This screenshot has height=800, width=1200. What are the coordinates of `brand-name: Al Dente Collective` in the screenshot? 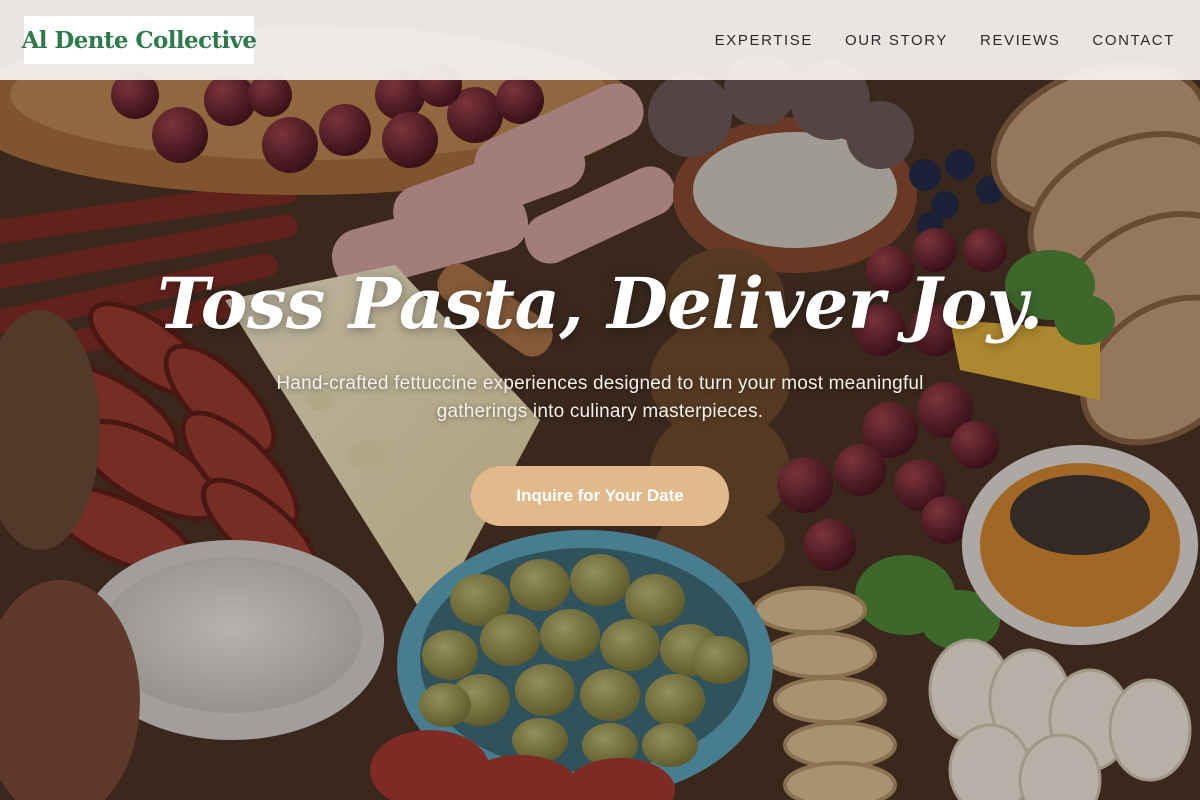 It's located at (139, 40).